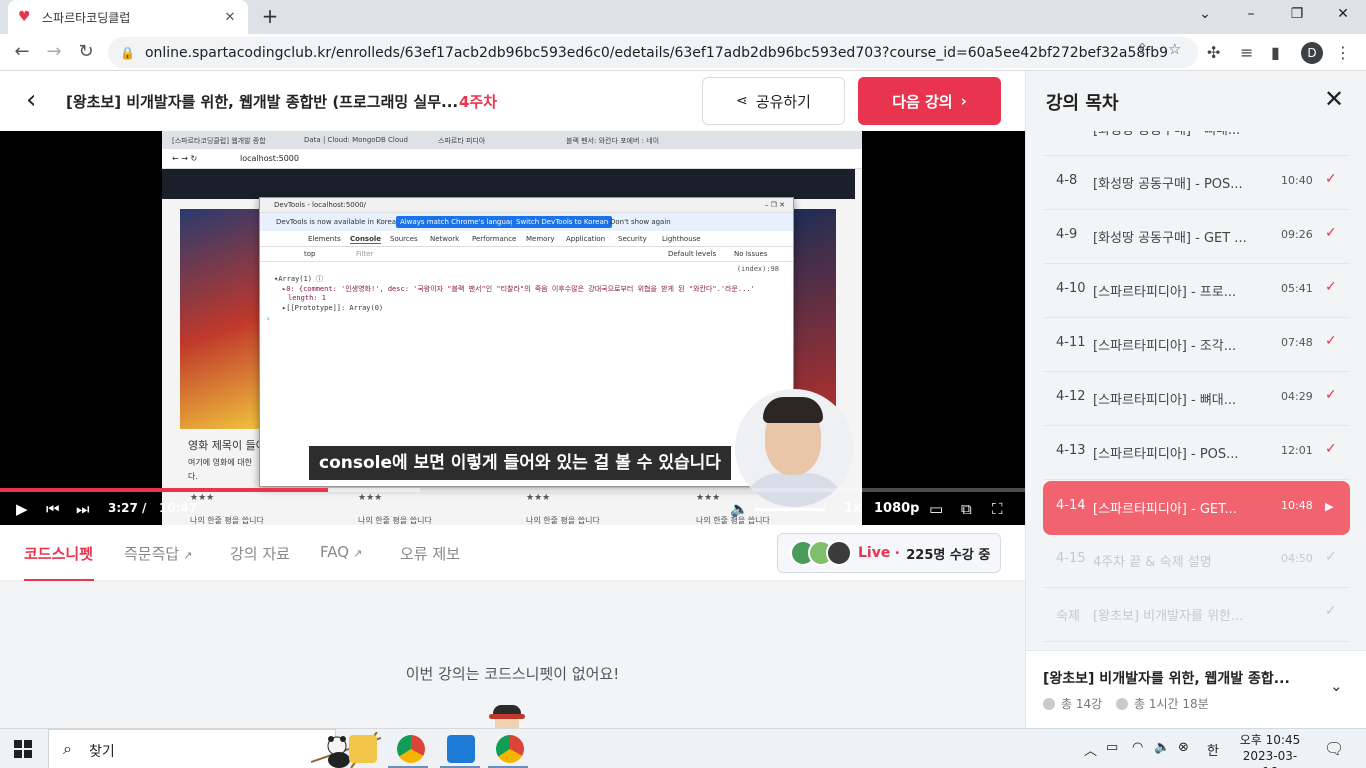 The height and width of the screenshot is (768, 1366). I want to click on vscode-icon, so click(461, 749).